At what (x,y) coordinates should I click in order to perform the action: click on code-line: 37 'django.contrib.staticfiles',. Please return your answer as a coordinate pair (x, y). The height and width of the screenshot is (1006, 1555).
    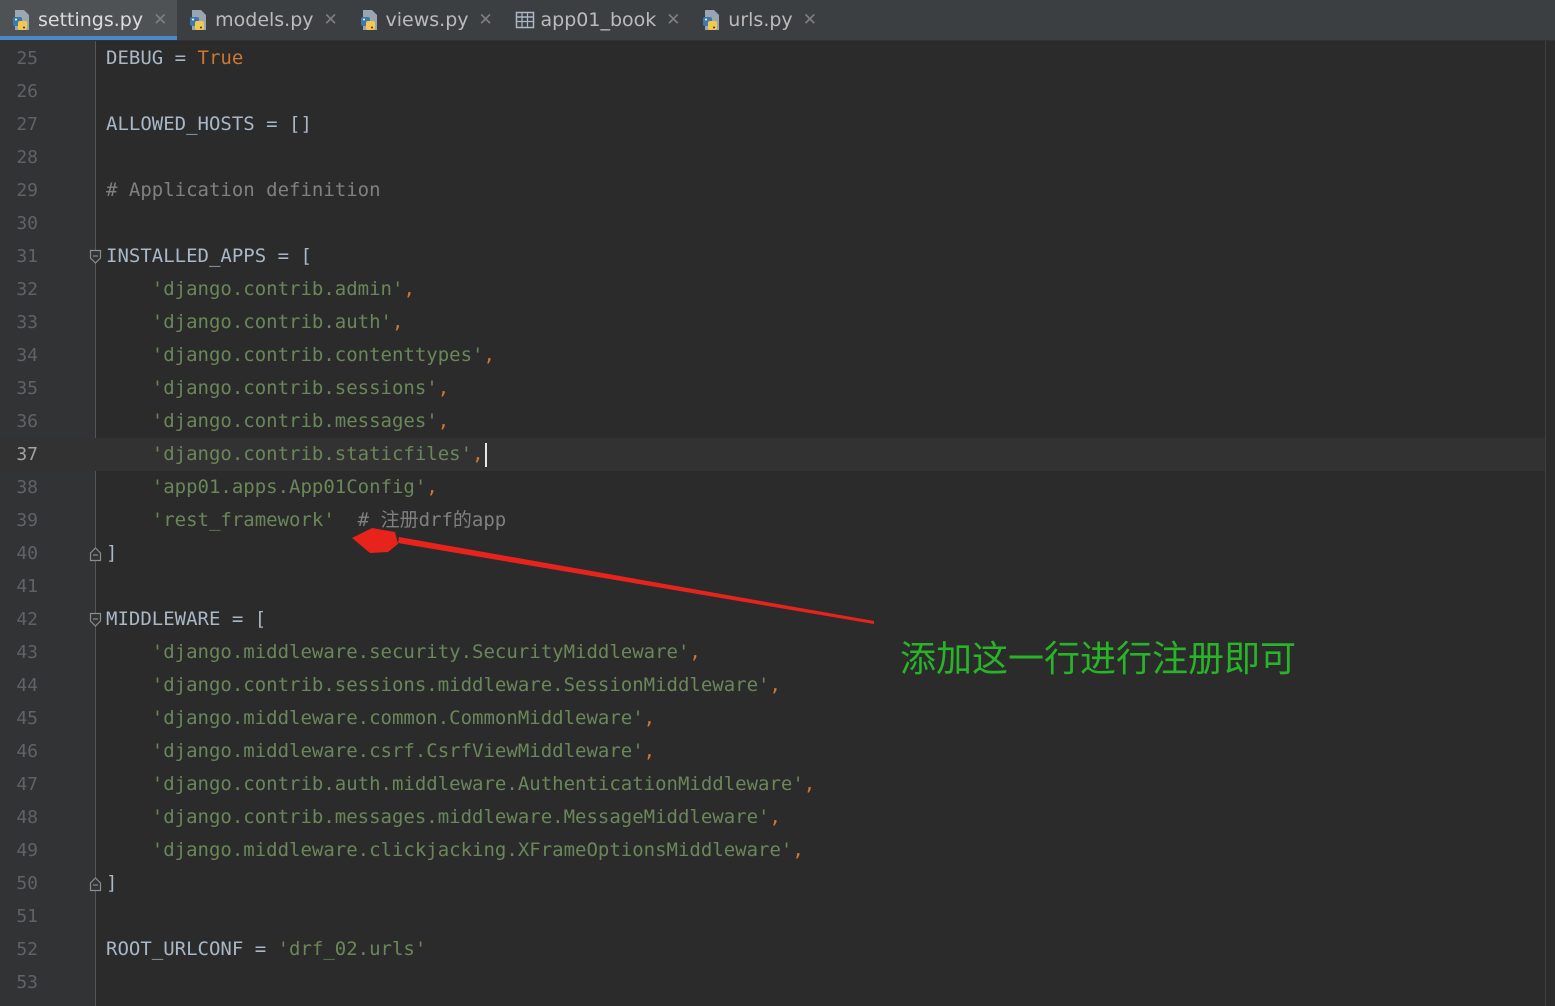
    Looking at the image, I should click on (772, 454).